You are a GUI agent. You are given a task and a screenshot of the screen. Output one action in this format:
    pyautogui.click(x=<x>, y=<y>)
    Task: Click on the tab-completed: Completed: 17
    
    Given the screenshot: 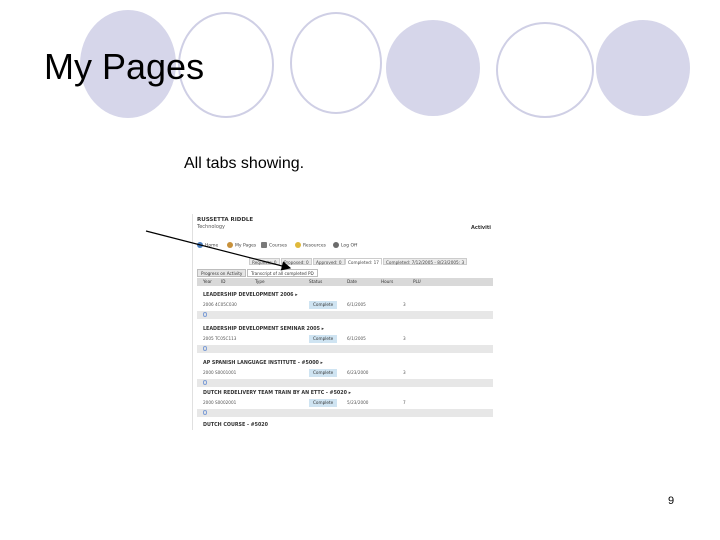 What is the action you would take?
    pyautogui.click(x=363, y=261)
    